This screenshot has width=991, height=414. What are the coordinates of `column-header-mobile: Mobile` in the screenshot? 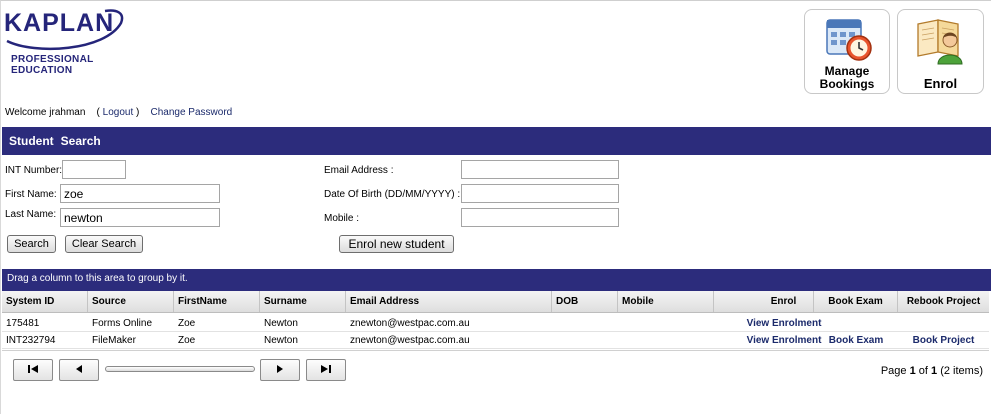 It's located at (666, 301).